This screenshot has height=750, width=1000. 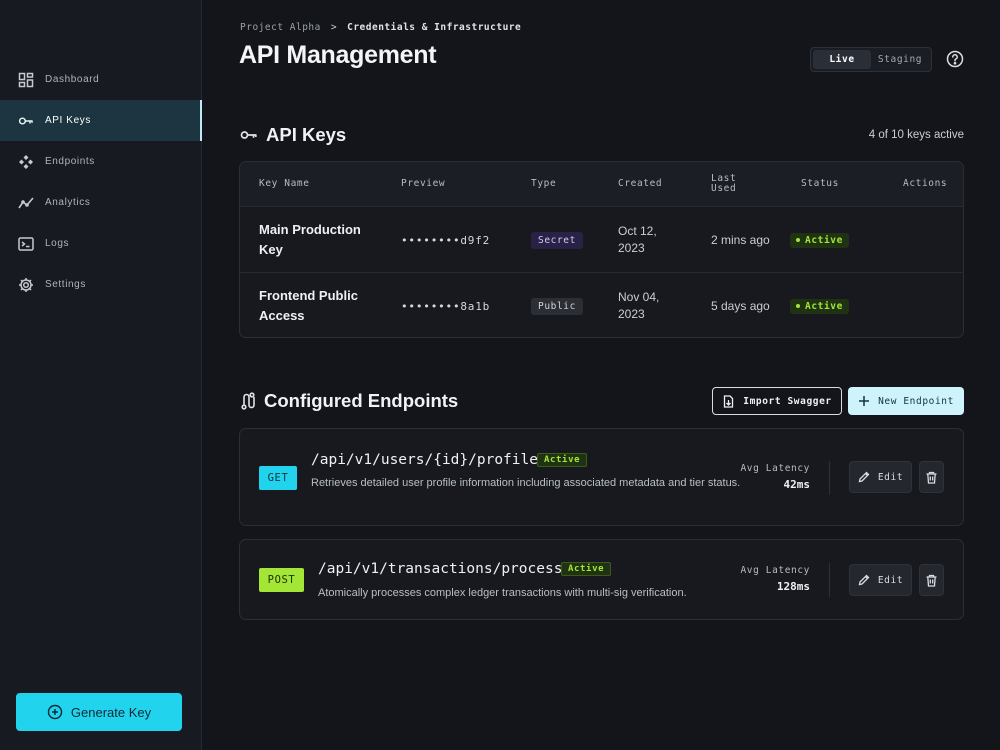 I want to click on plus-icon, so click(x=864, y=401).